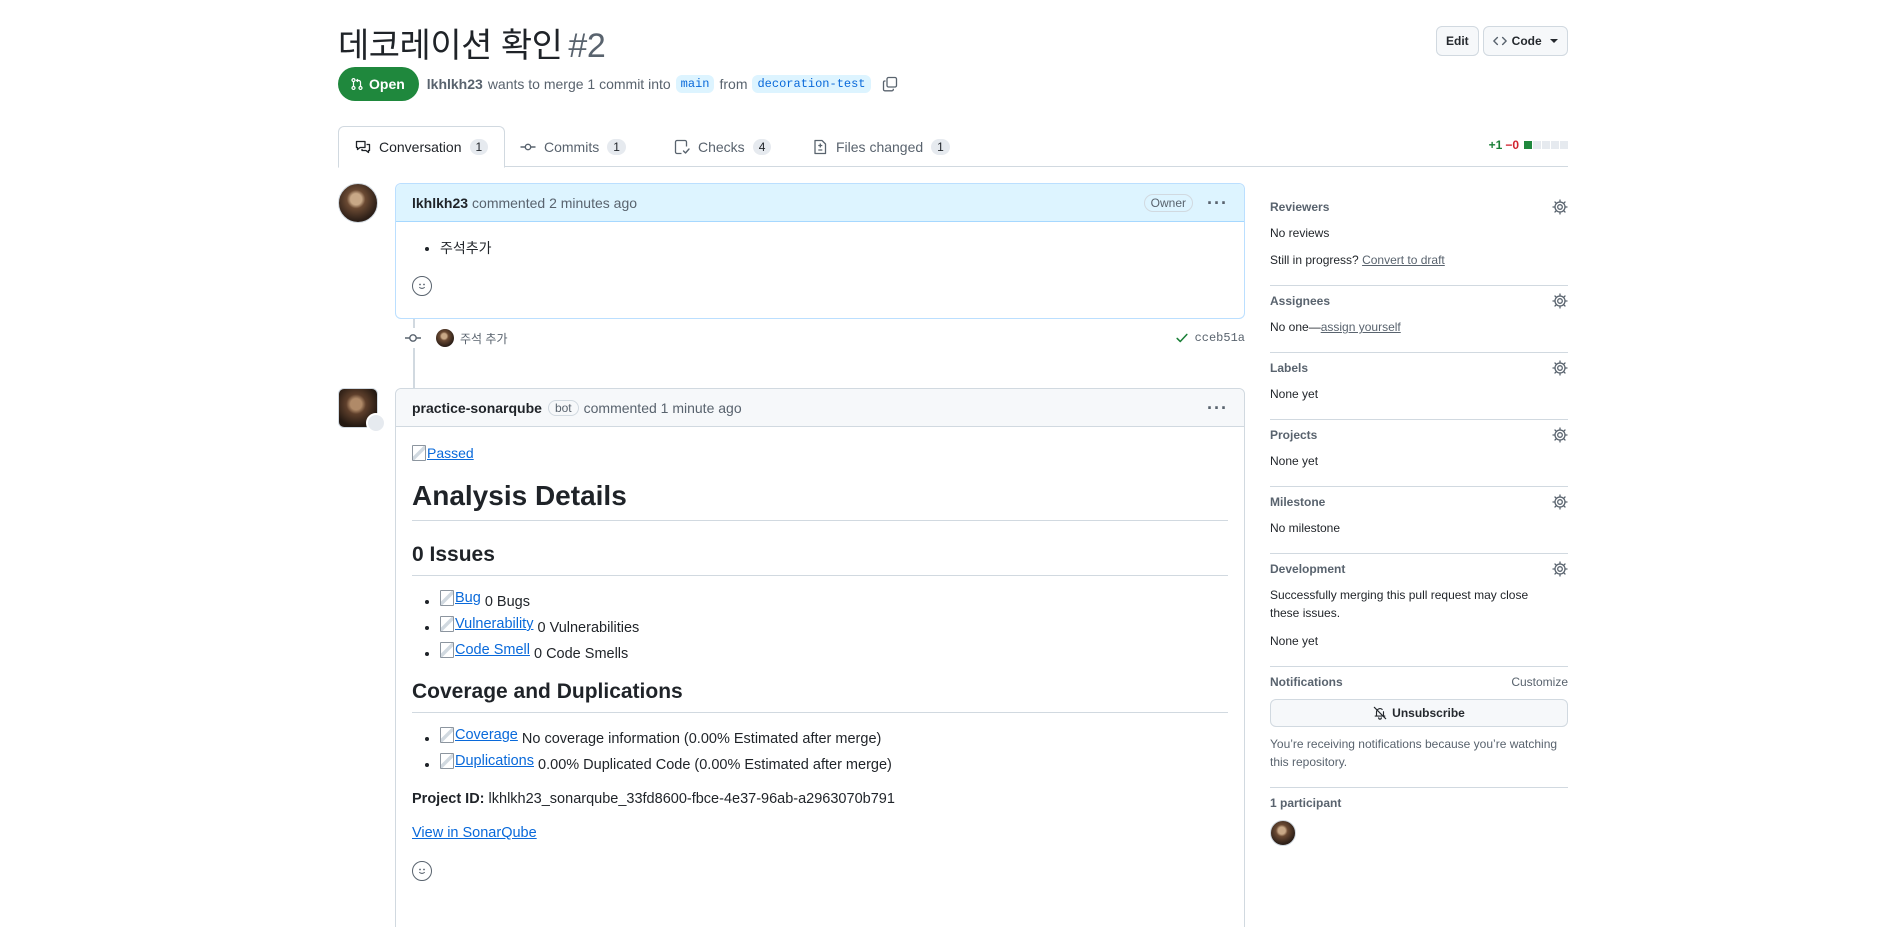 This screenshot has width=1893, height=927. What do you see at coordinates (824, 338) in the screenshot?
I see `commit-row: 주석 추가 cceb51a` at bounding box center [824, 338].